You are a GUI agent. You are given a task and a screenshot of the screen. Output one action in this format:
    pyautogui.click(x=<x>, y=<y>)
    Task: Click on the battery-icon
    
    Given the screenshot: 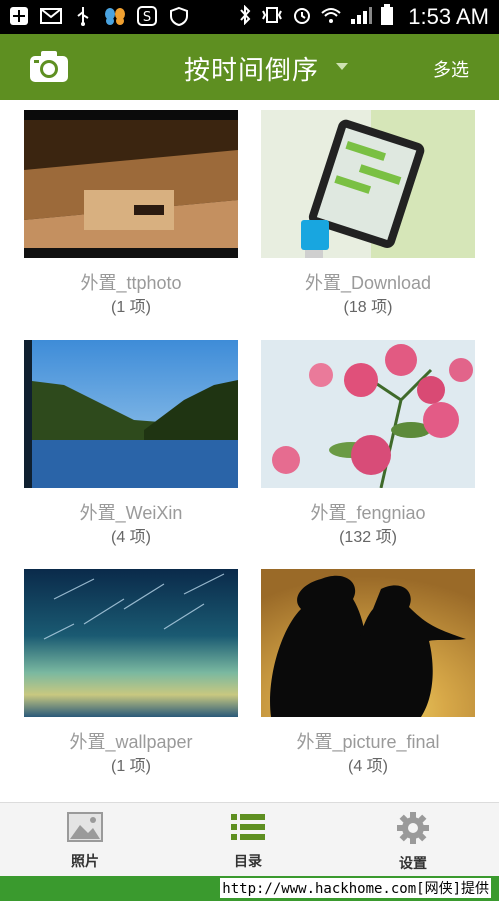 What is the action you would take?
    pyautogui.click(x=387, y=17)
    